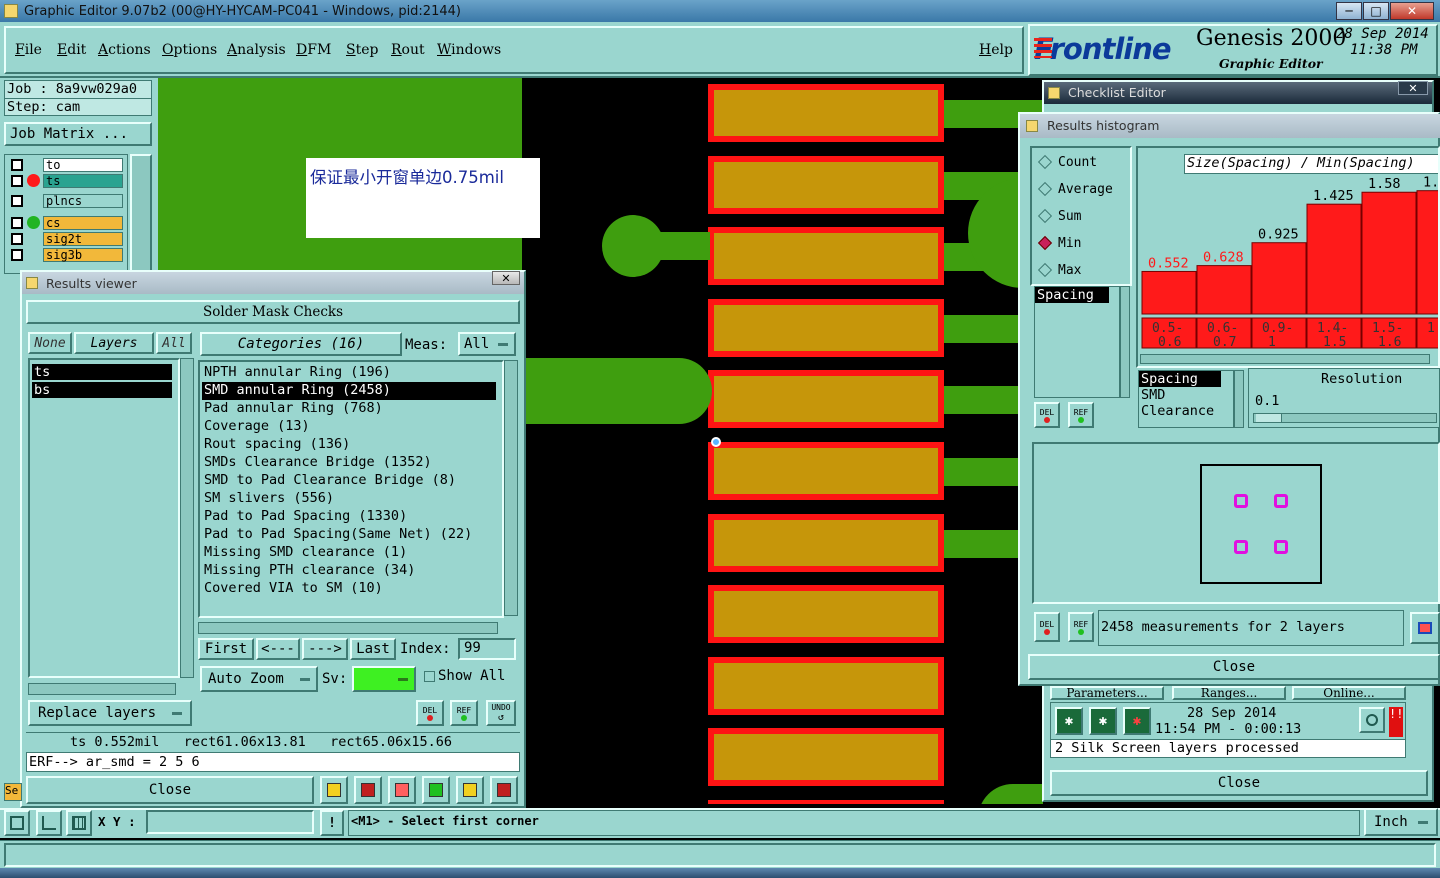 The width and height of the screenshot is (1440, 878). I want to click on hist-close-button: Close, so click(1234, 667).